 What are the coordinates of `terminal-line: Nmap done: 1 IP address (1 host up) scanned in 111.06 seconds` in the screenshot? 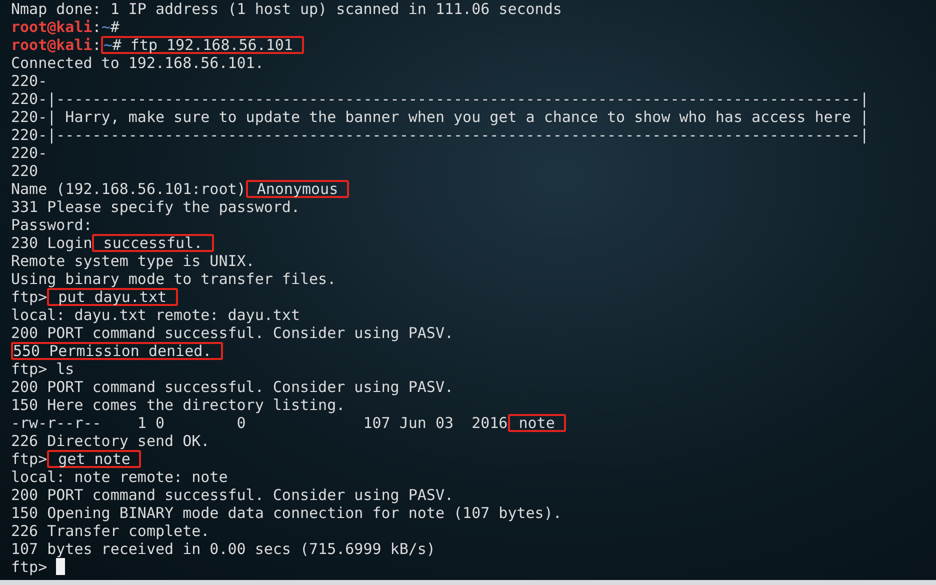 It's located at (286, 9).